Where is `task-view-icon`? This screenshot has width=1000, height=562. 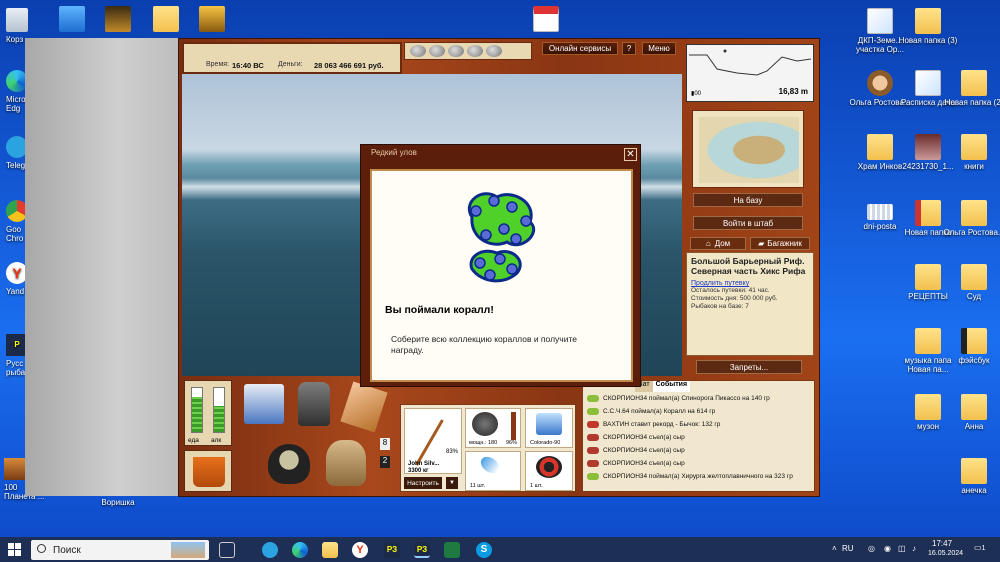 task-view-icon is located at coordinates (227, 550).